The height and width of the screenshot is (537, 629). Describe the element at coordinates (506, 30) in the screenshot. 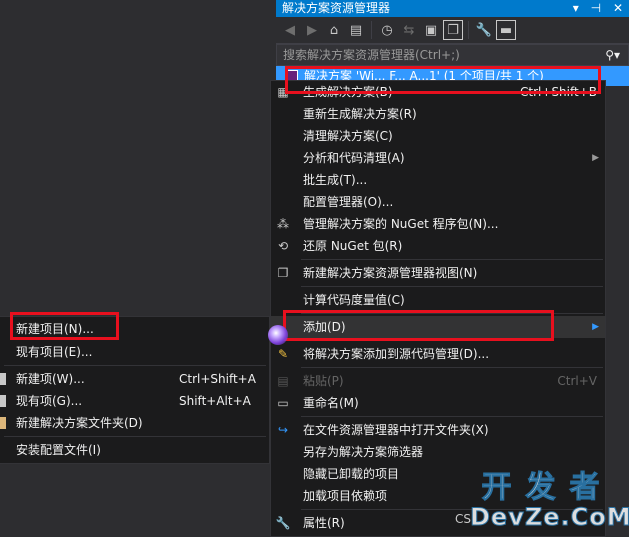

I see `preview-icon: ▬` at that location.